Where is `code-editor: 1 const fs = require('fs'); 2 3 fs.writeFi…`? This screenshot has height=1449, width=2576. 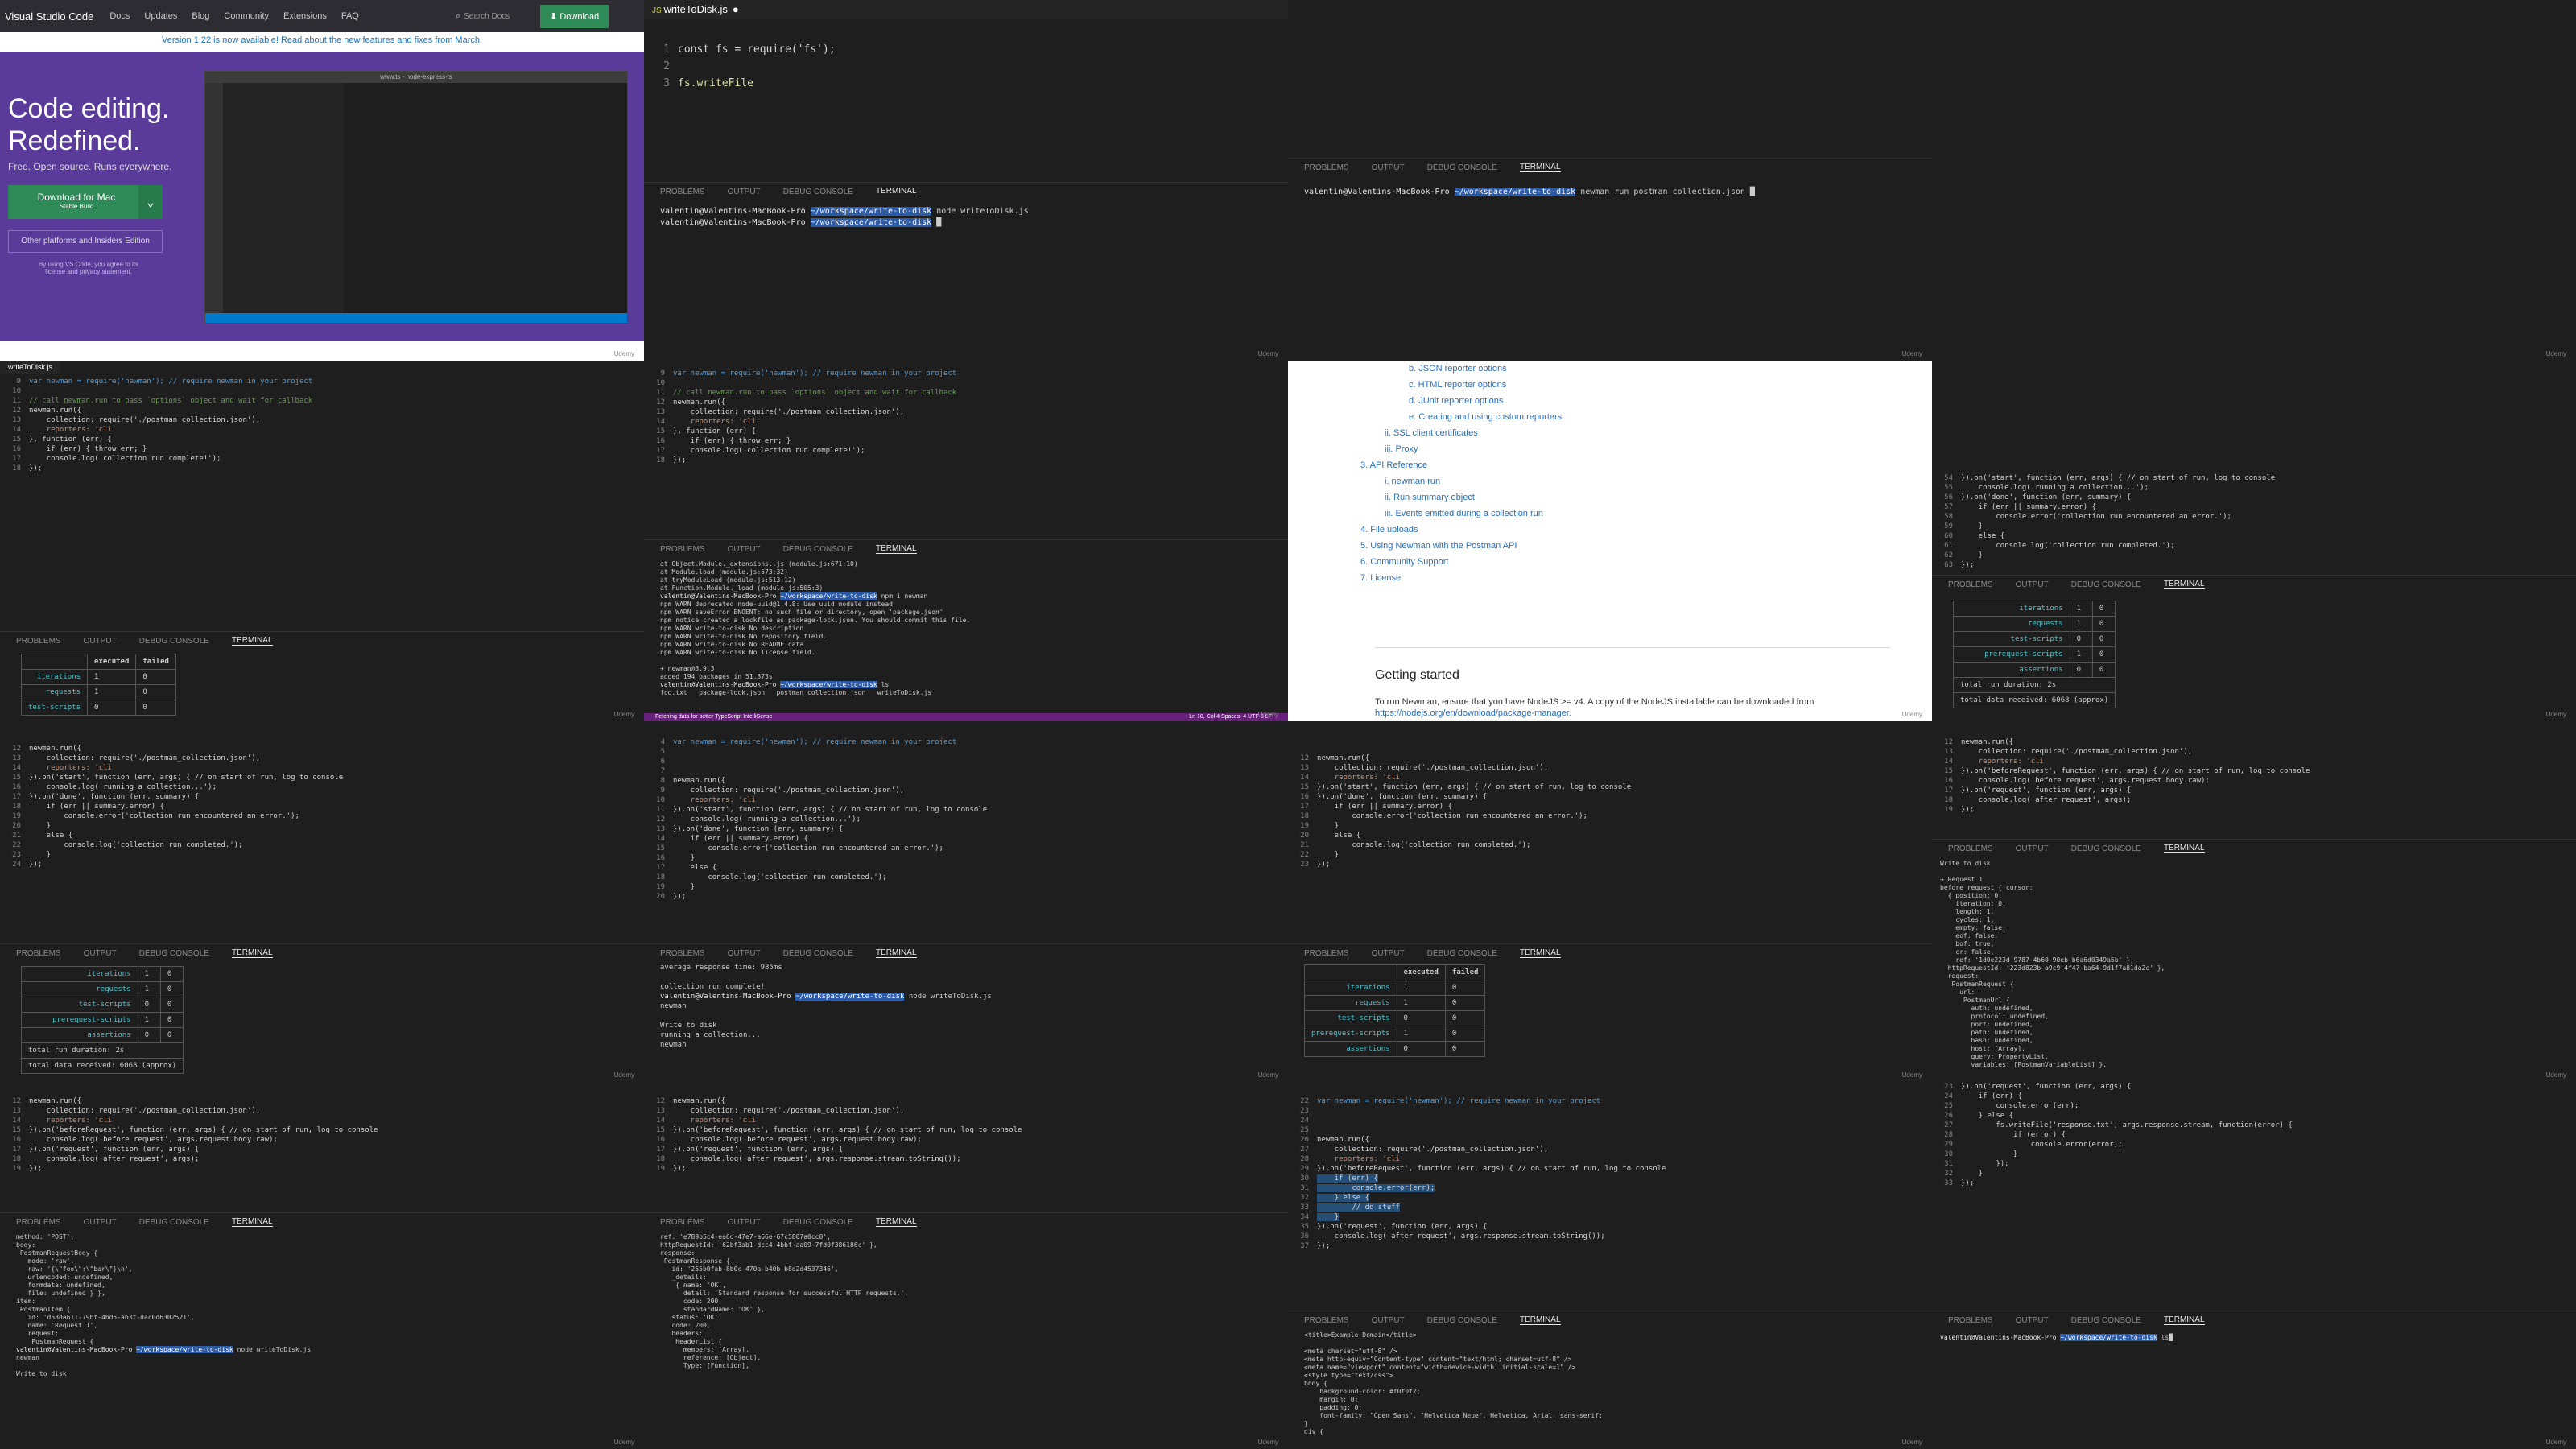
code-editor: 1 const fs = require('fs'); 2 3 fs.writeFi… is located at coordinates (744, 58).